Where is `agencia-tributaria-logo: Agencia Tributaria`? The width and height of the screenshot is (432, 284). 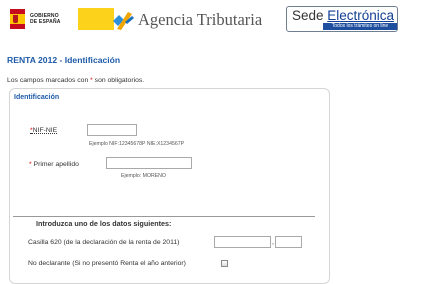 agencia-tributaria-logo: Agencia Tributaria is located at coordinates (197, 20).